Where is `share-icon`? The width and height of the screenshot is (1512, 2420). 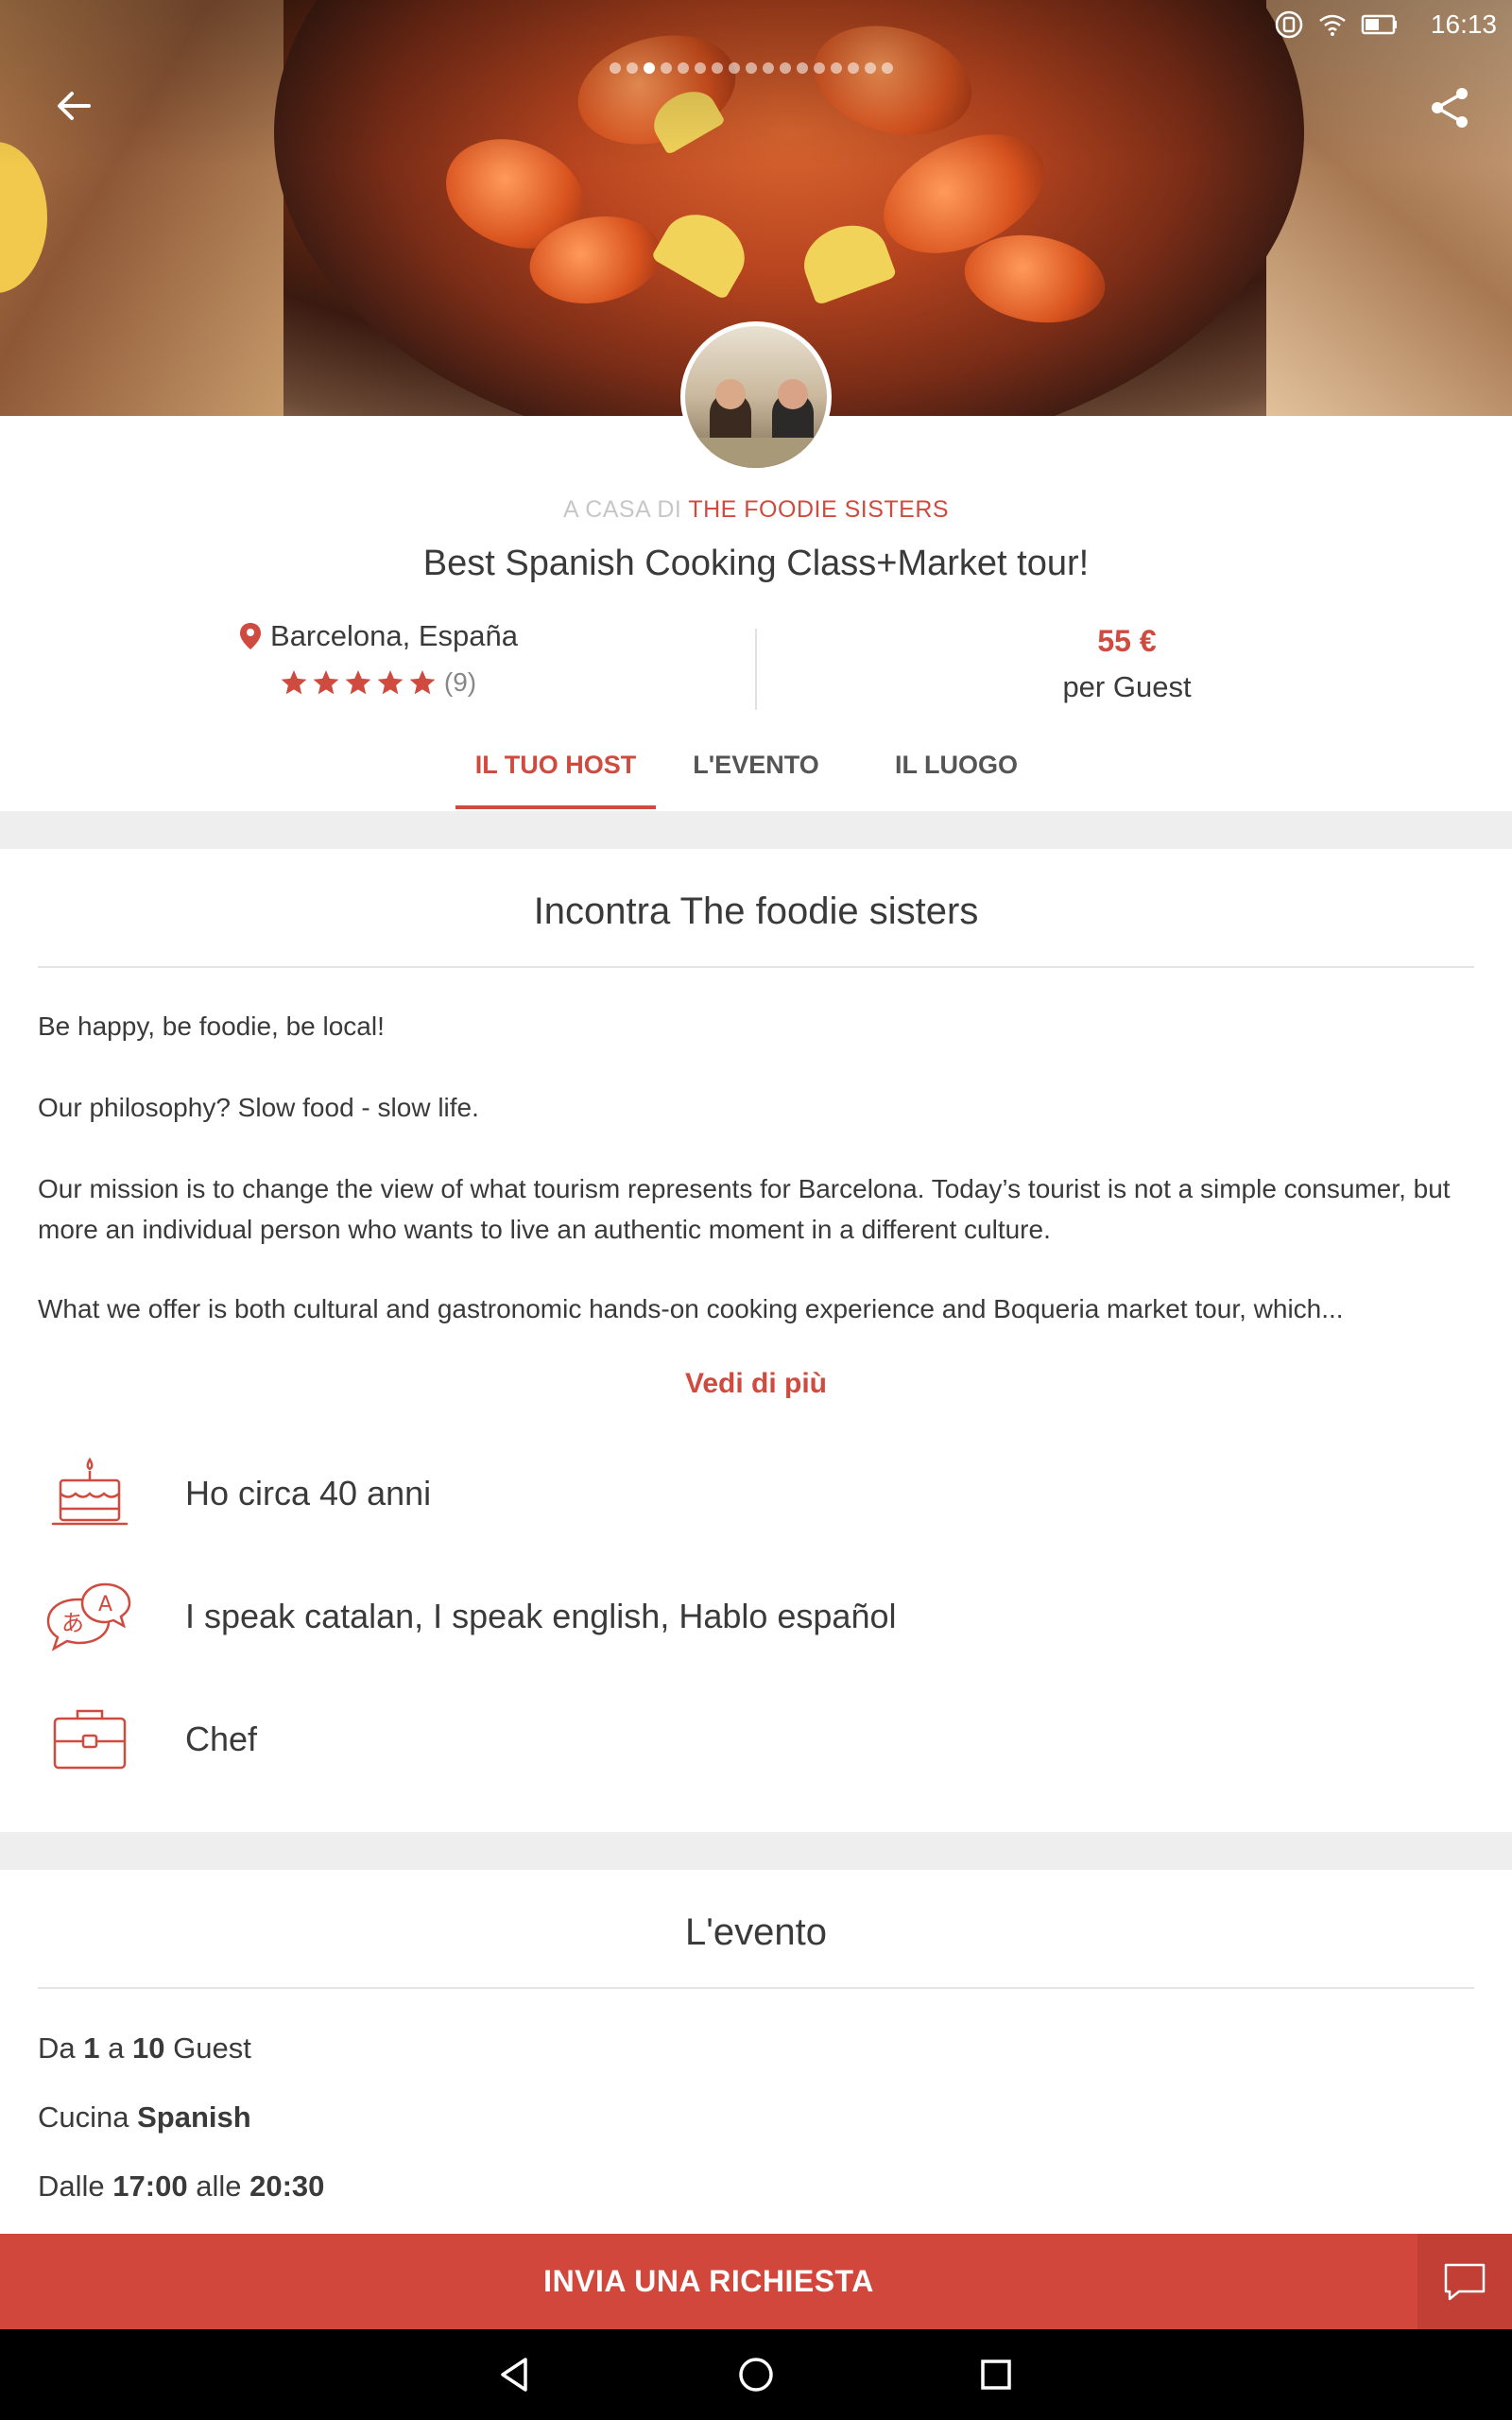
share-icon is located at coordinates (1449, 107).